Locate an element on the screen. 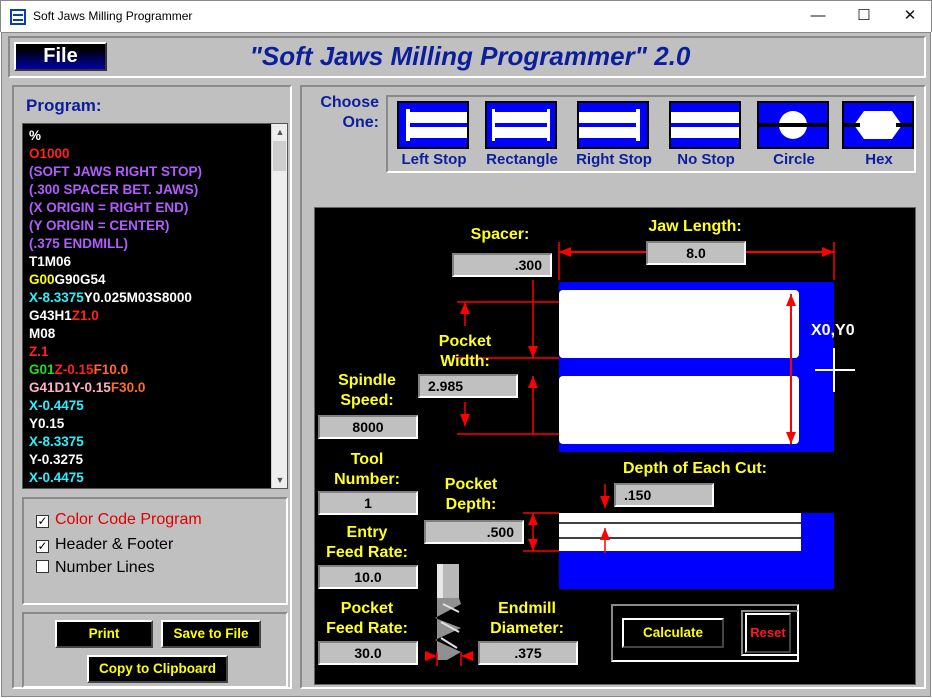  entry-feed-label-line2: Feed Rate: is located at coordinates (367, 552).